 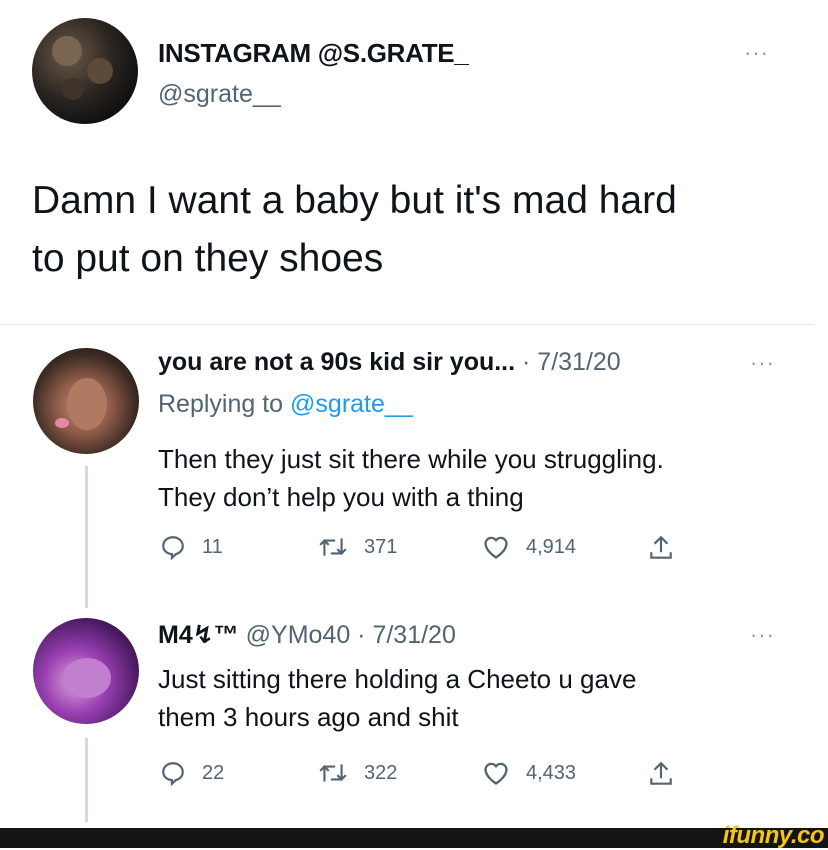 I want to click on reply-text-line: them 3 hours ago and shit, so click(x=308, y=717).